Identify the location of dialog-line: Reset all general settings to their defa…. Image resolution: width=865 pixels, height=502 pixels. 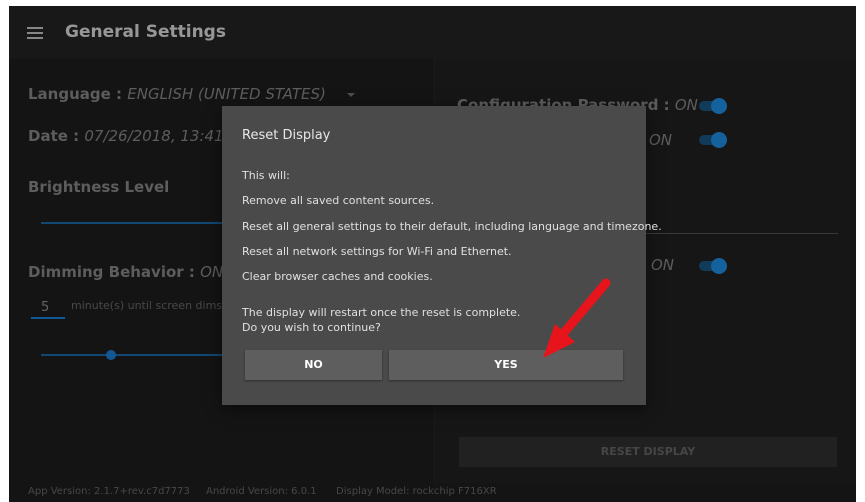
(452, 226).